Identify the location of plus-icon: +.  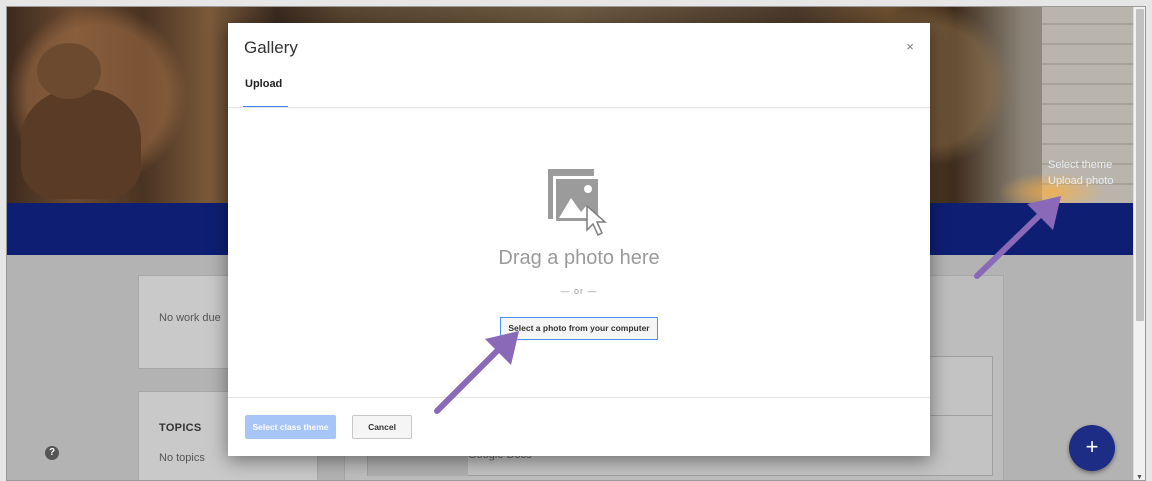
(1092, 446).